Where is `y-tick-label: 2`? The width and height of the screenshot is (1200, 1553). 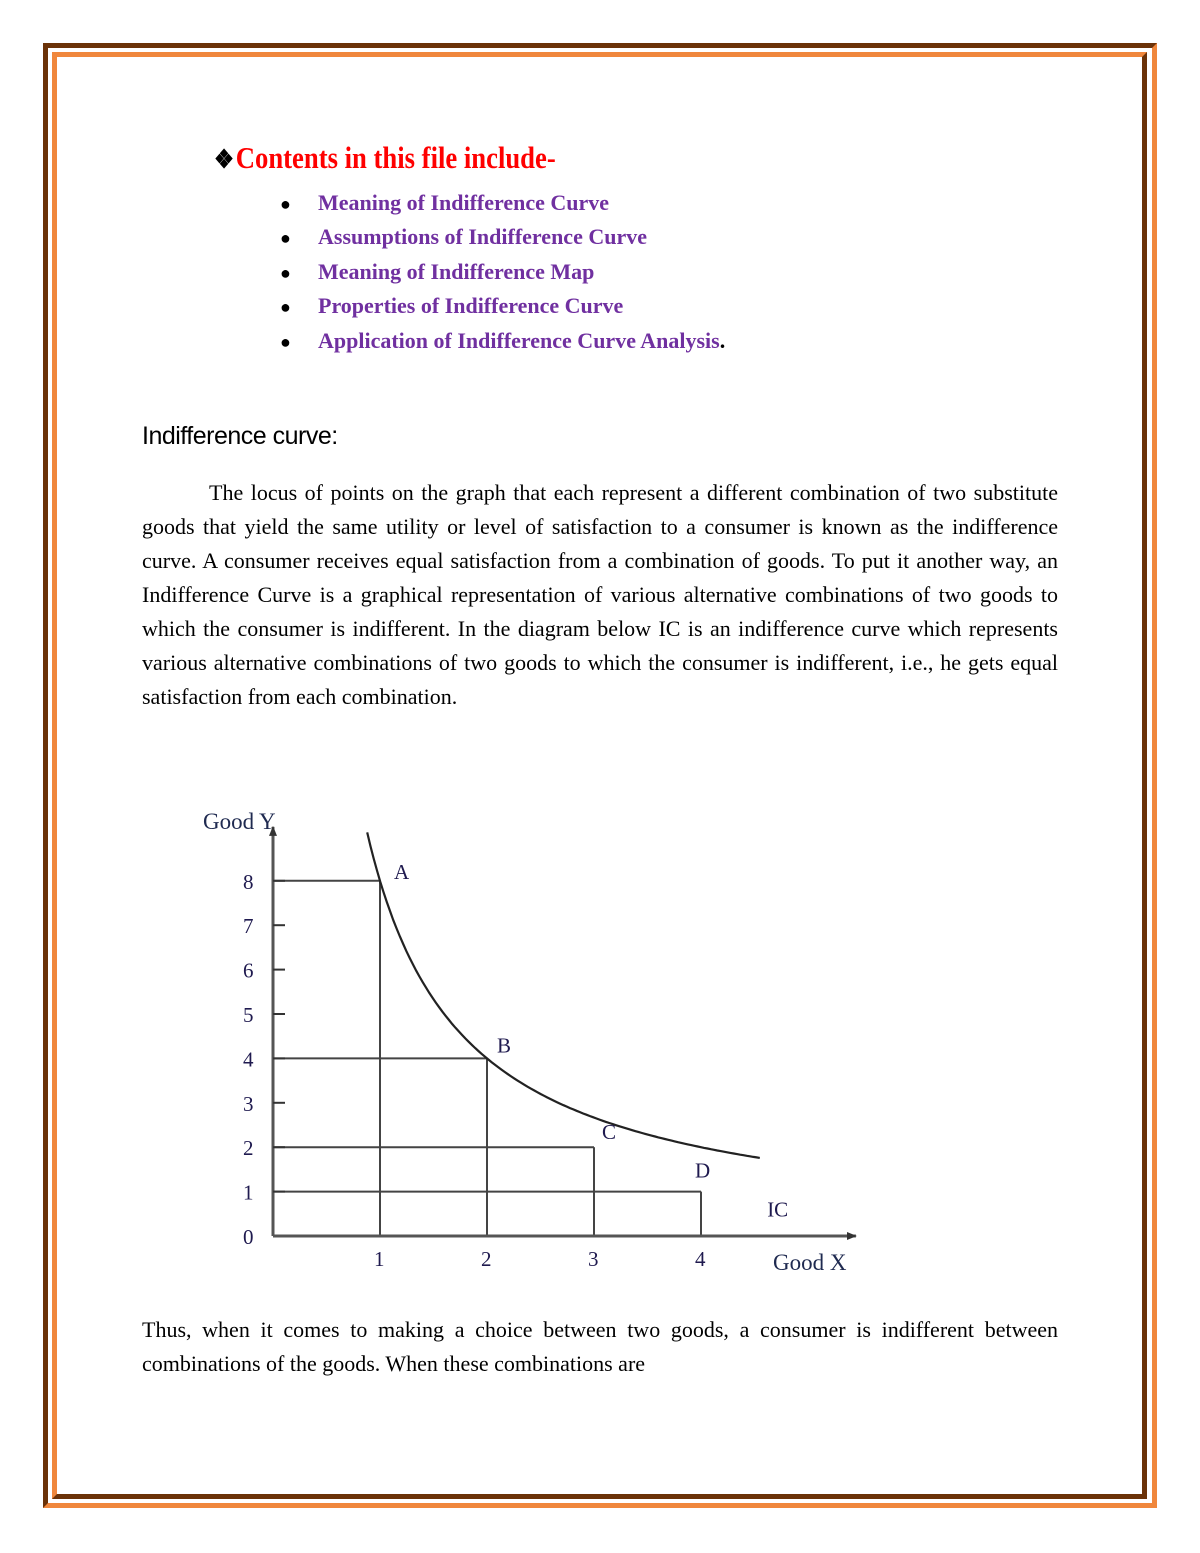
y-tick-label: 2 is located at coordinates (248, 1148).